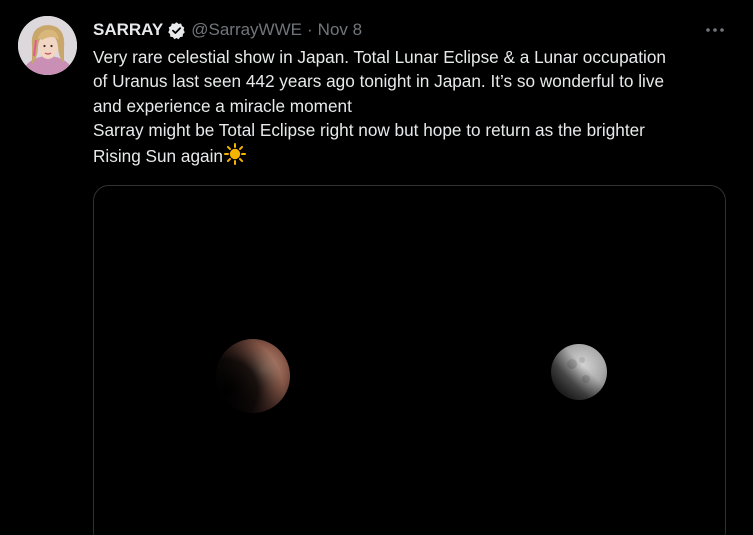  What do you see at coordinates (340, 30) in the screenshot?
I see `tweet-timestamp: Nov 8` at bounding box center [340, 30].